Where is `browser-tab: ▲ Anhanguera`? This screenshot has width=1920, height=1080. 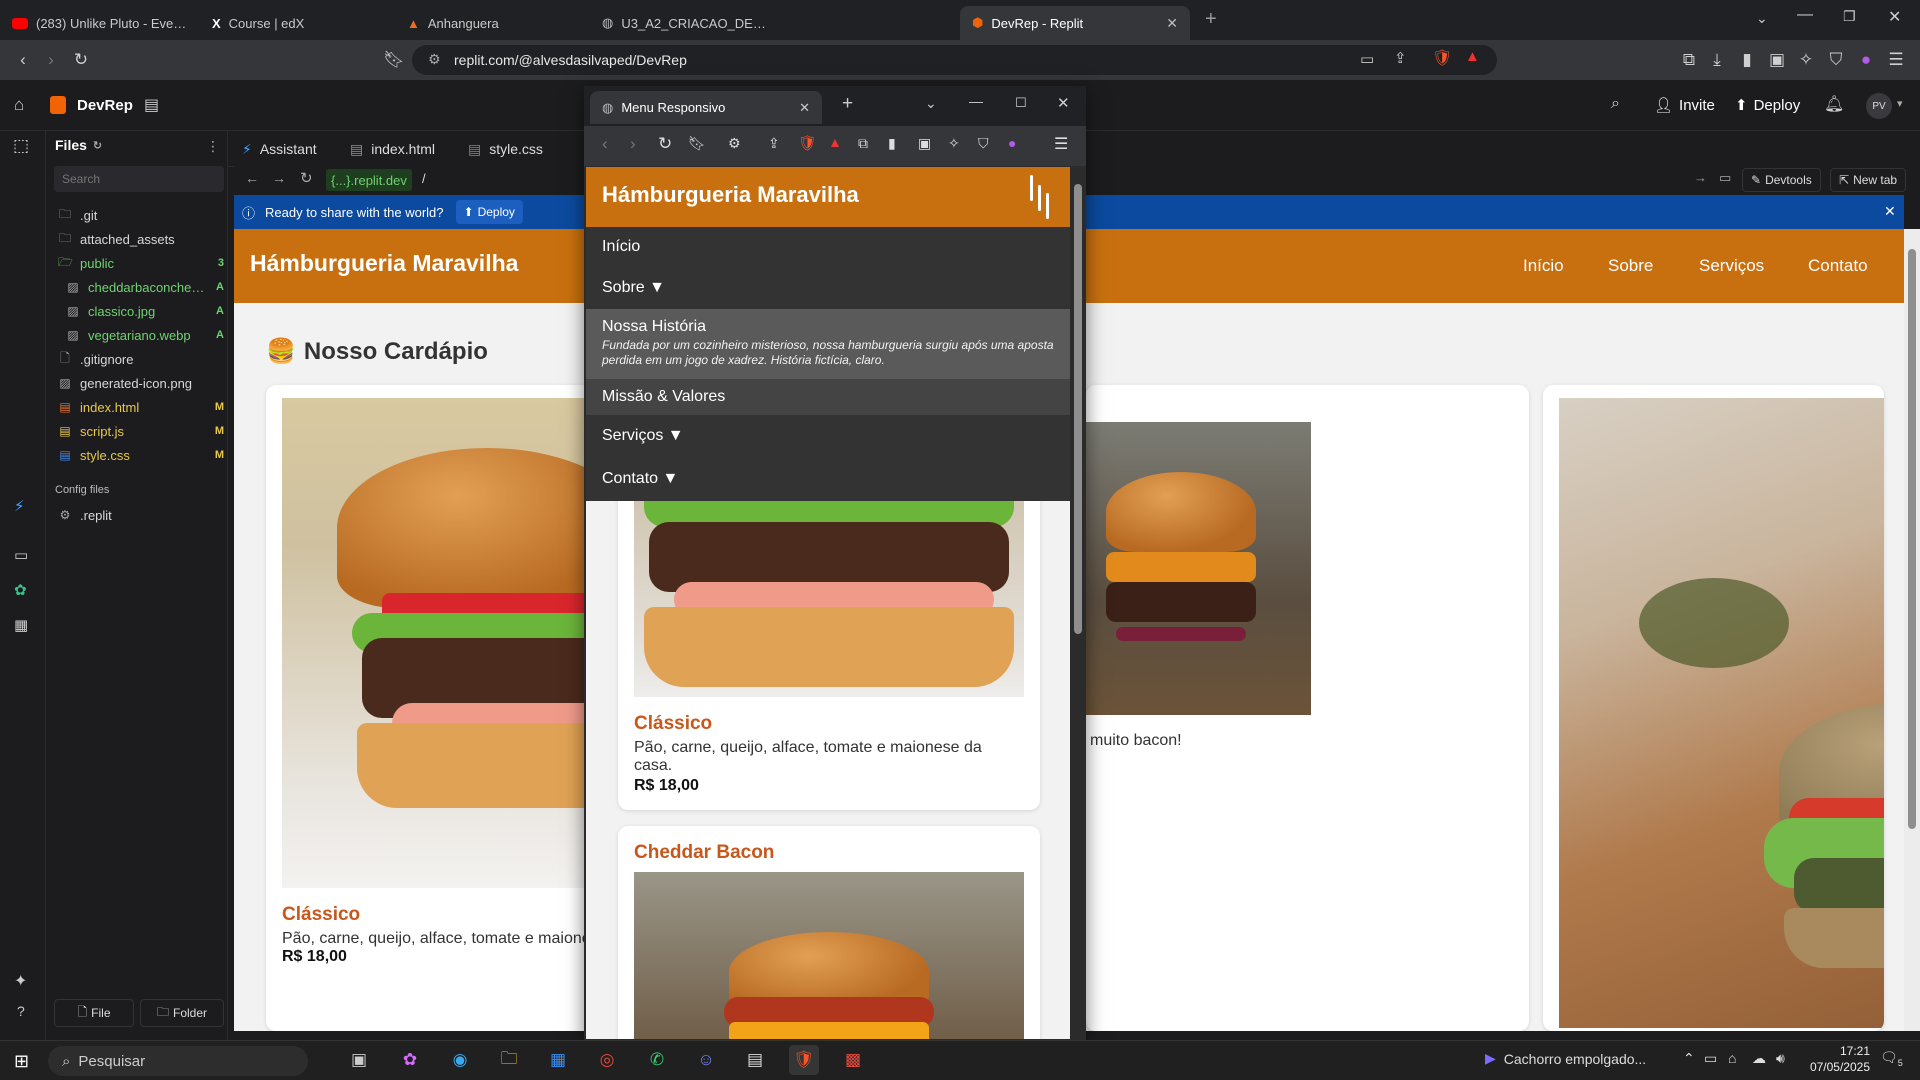
browser-tab: ▲ Anhanguera is located at coordinates (492, 23).